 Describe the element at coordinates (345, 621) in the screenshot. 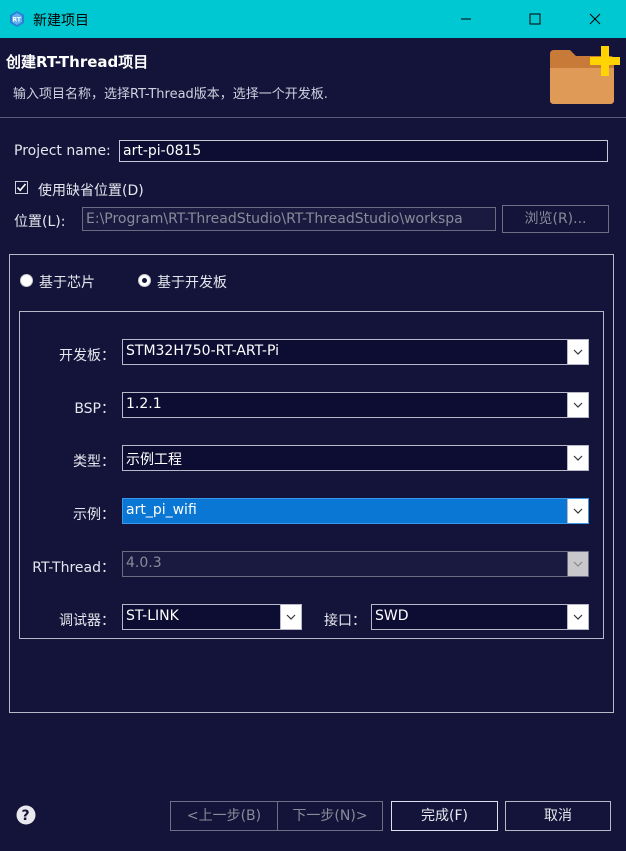

I see `interface-label: 接口：` at that location.